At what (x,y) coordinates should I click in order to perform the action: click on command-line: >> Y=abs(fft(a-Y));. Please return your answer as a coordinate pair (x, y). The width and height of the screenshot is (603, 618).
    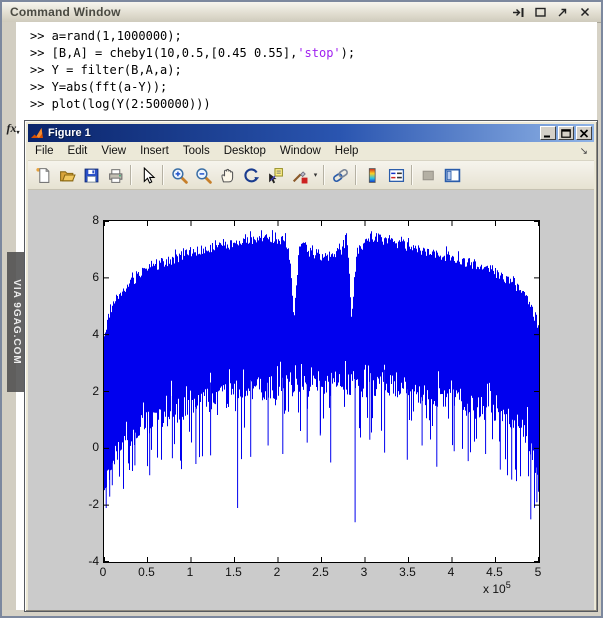
    Looking at the image, I should click on (99, 87).